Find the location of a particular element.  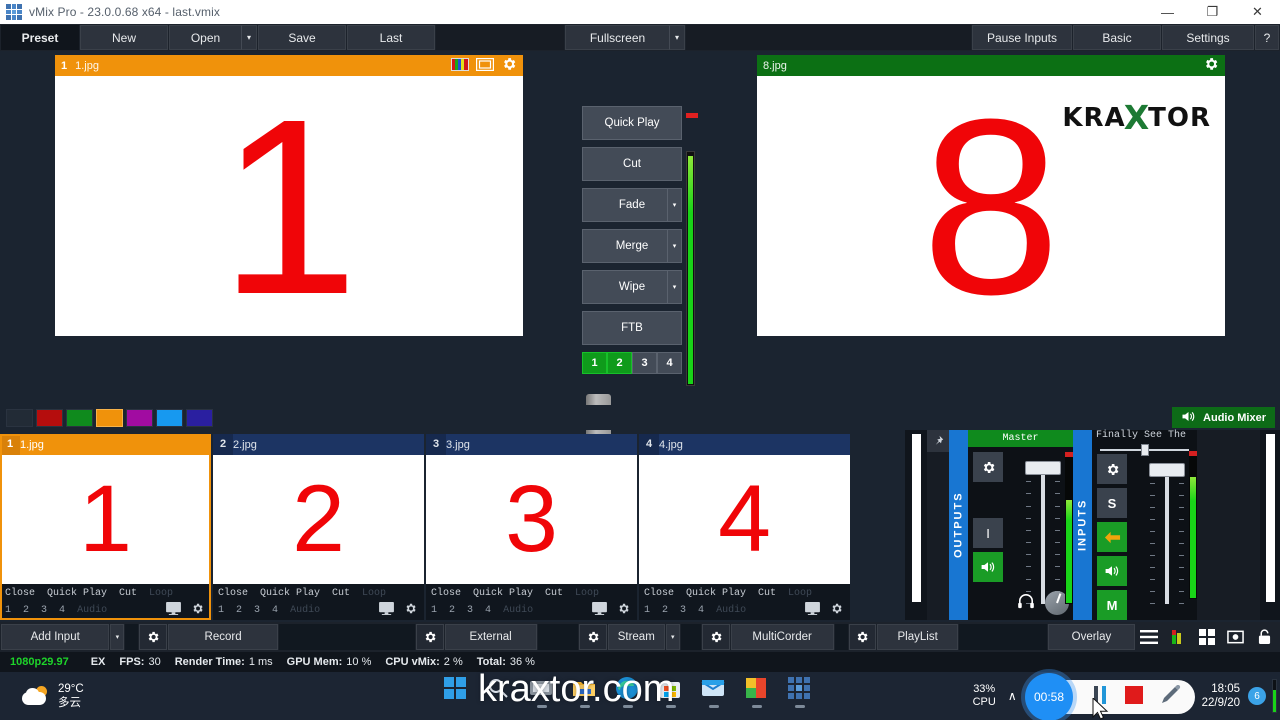

channel-fader-track is located at coordinates (1167, 537).